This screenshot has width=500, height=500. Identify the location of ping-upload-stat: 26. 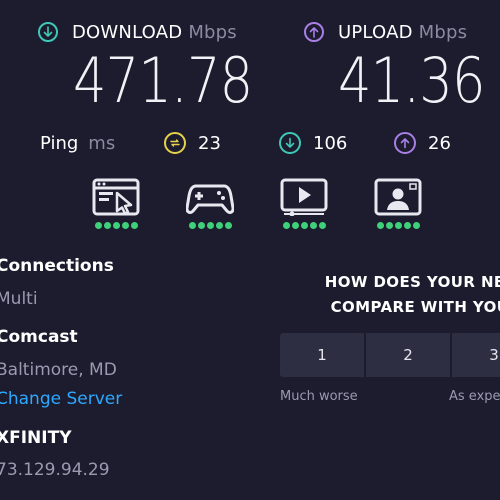
(422, 143).